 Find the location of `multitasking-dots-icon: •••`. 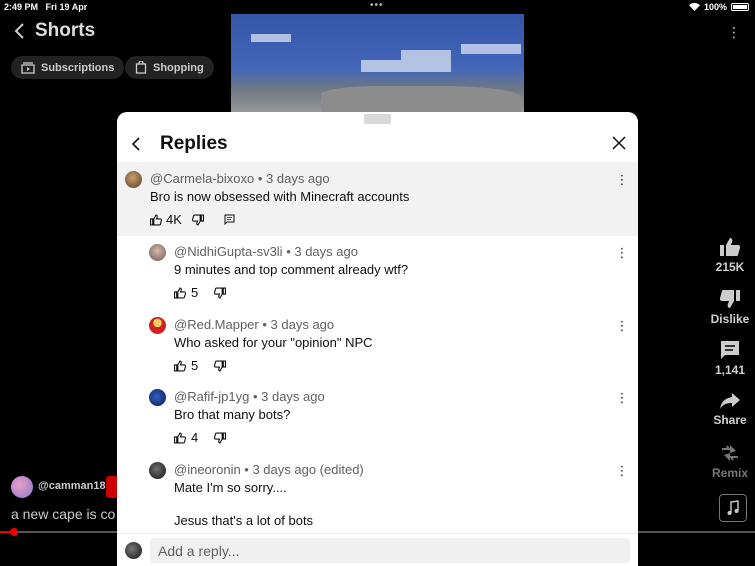

multitasking-dots-icon: ••• is located at coordinates (377, 5).